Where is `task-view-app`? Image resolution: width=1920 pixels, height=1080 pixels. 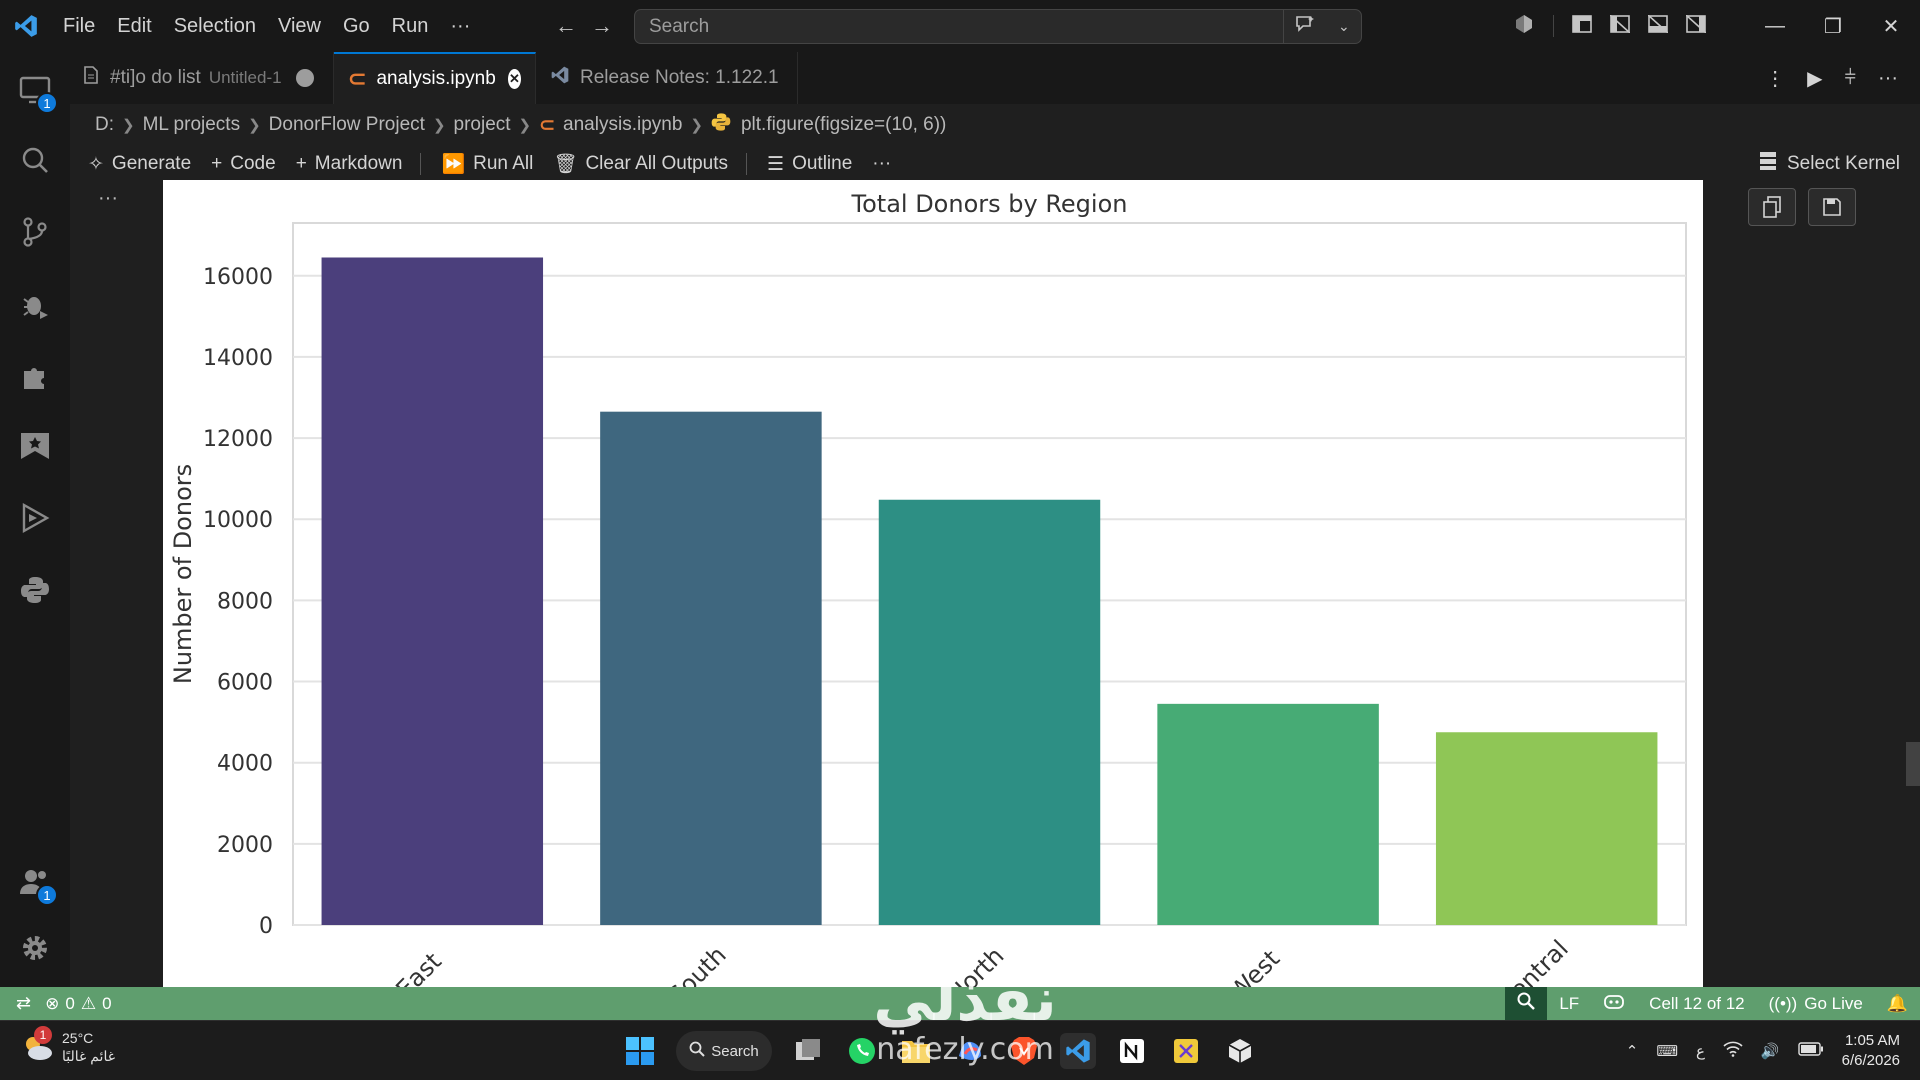
task-view-app is located at coordinates (808, 1051).